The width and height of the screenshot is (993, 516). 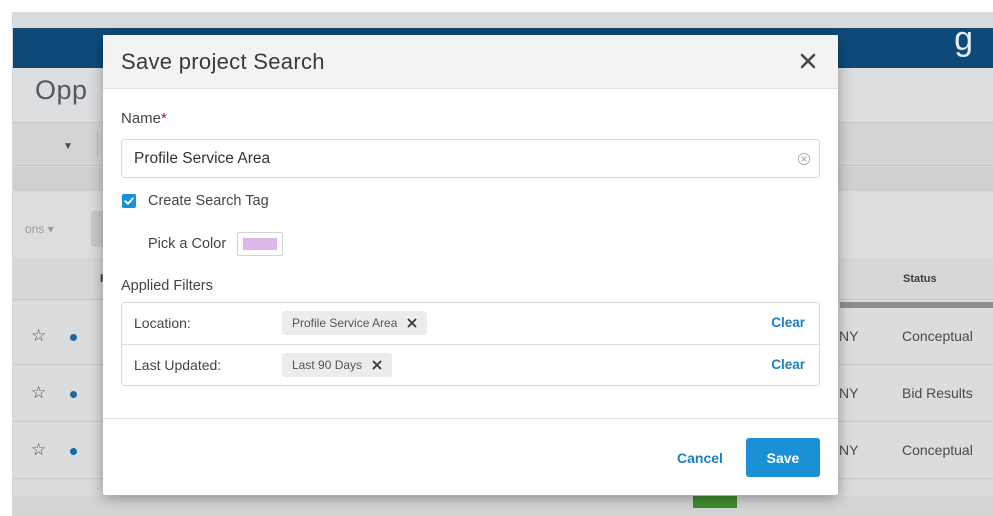 What do you see at coordinates (963, 39) in the screenshot?
I see `logo-fragment: ɡ` at bounding box center [963, 39].